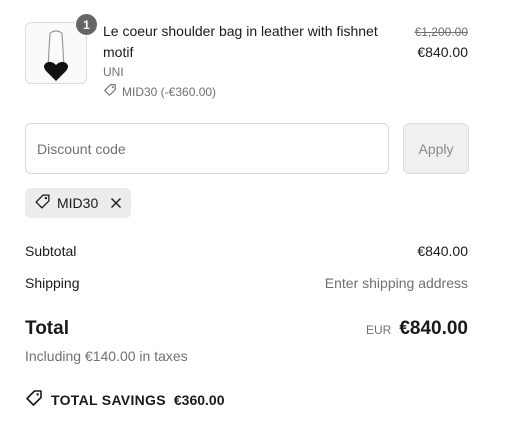  I want to click on product-discount: MID30 (-€360.00), so click(159, 91).